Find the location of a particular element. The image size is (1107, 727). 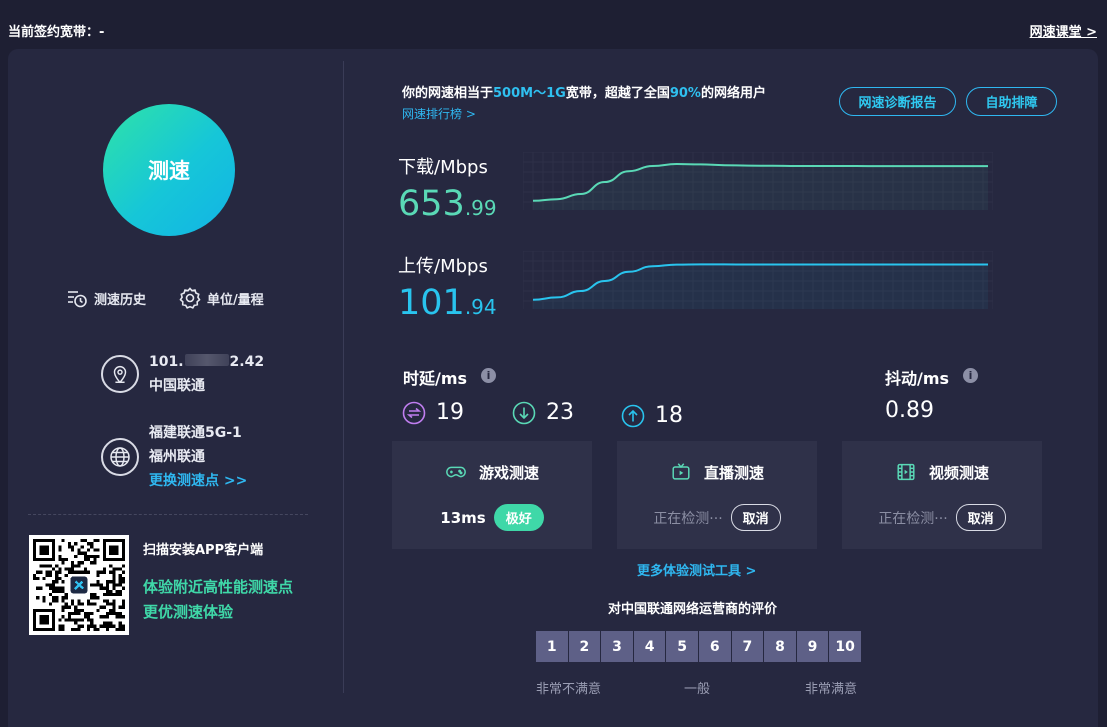

jitter-label: 抖动/ms is located at coordinates (917, 378).